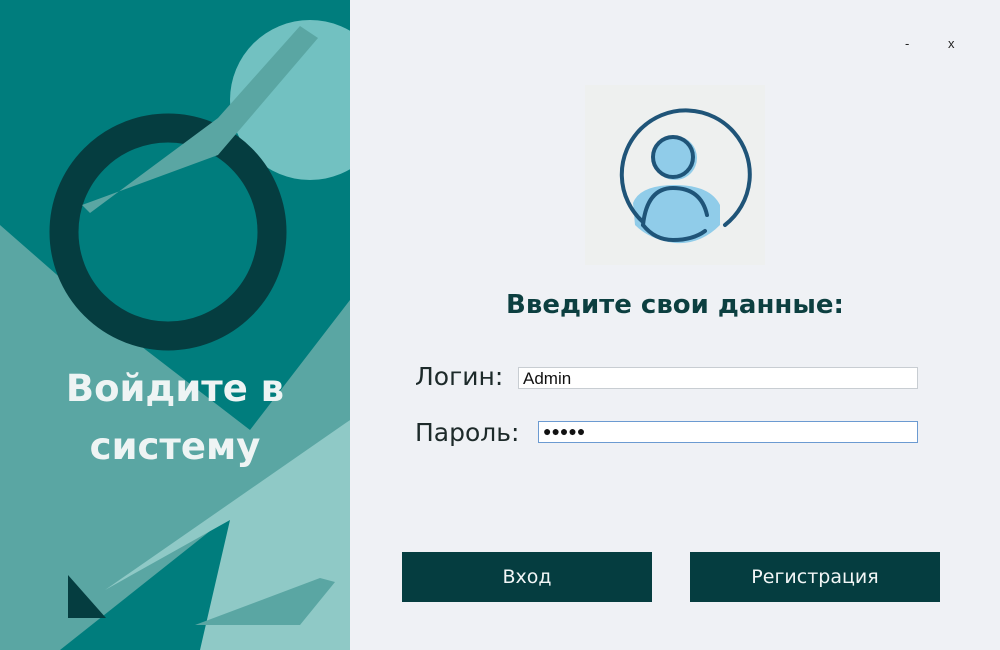 This screenshot has width=1000, height=650. I want to click on welcome-line-2: систему, so click(175, 446).